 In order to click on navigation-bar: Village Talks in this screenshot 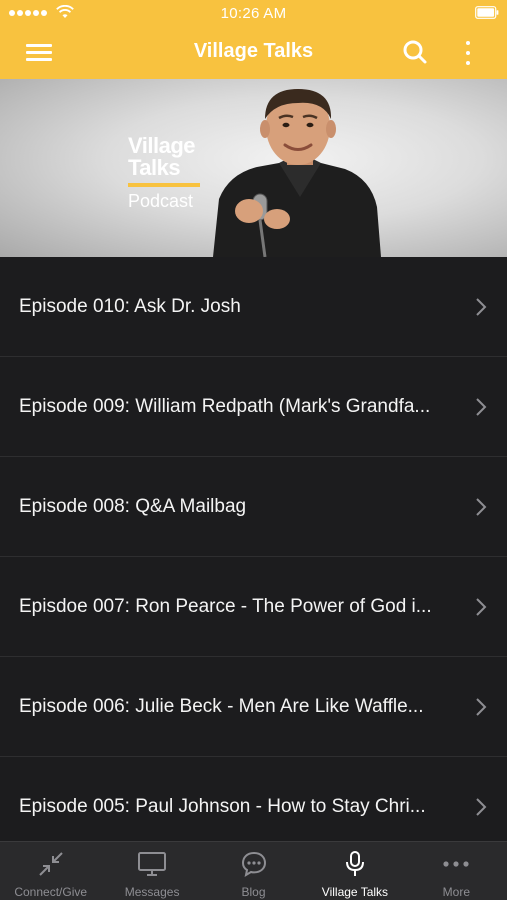, I will do `click(253, 52)`.